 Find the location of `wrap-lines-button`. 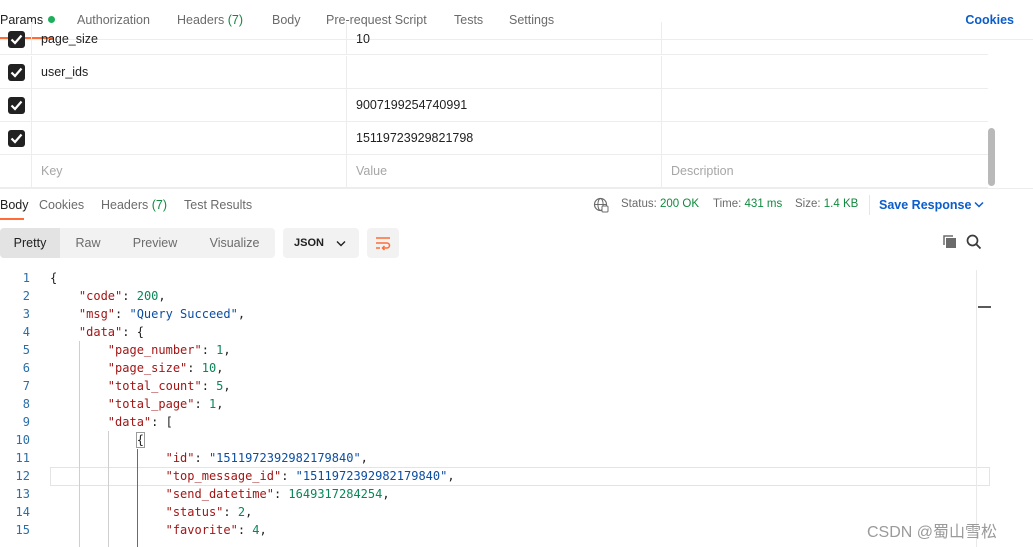

wrap-lines-button is located at coordinates (383, 243).